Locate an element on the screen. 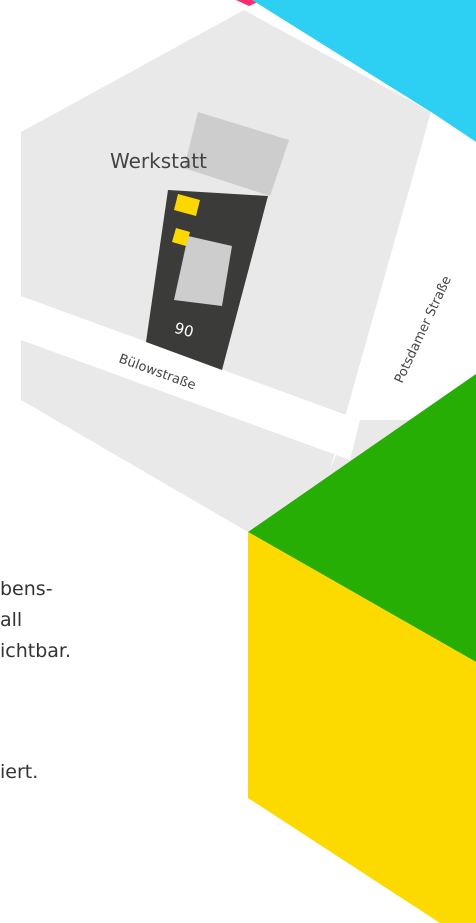  body-text-line-4: iert. is located at coordinates (19, 772).